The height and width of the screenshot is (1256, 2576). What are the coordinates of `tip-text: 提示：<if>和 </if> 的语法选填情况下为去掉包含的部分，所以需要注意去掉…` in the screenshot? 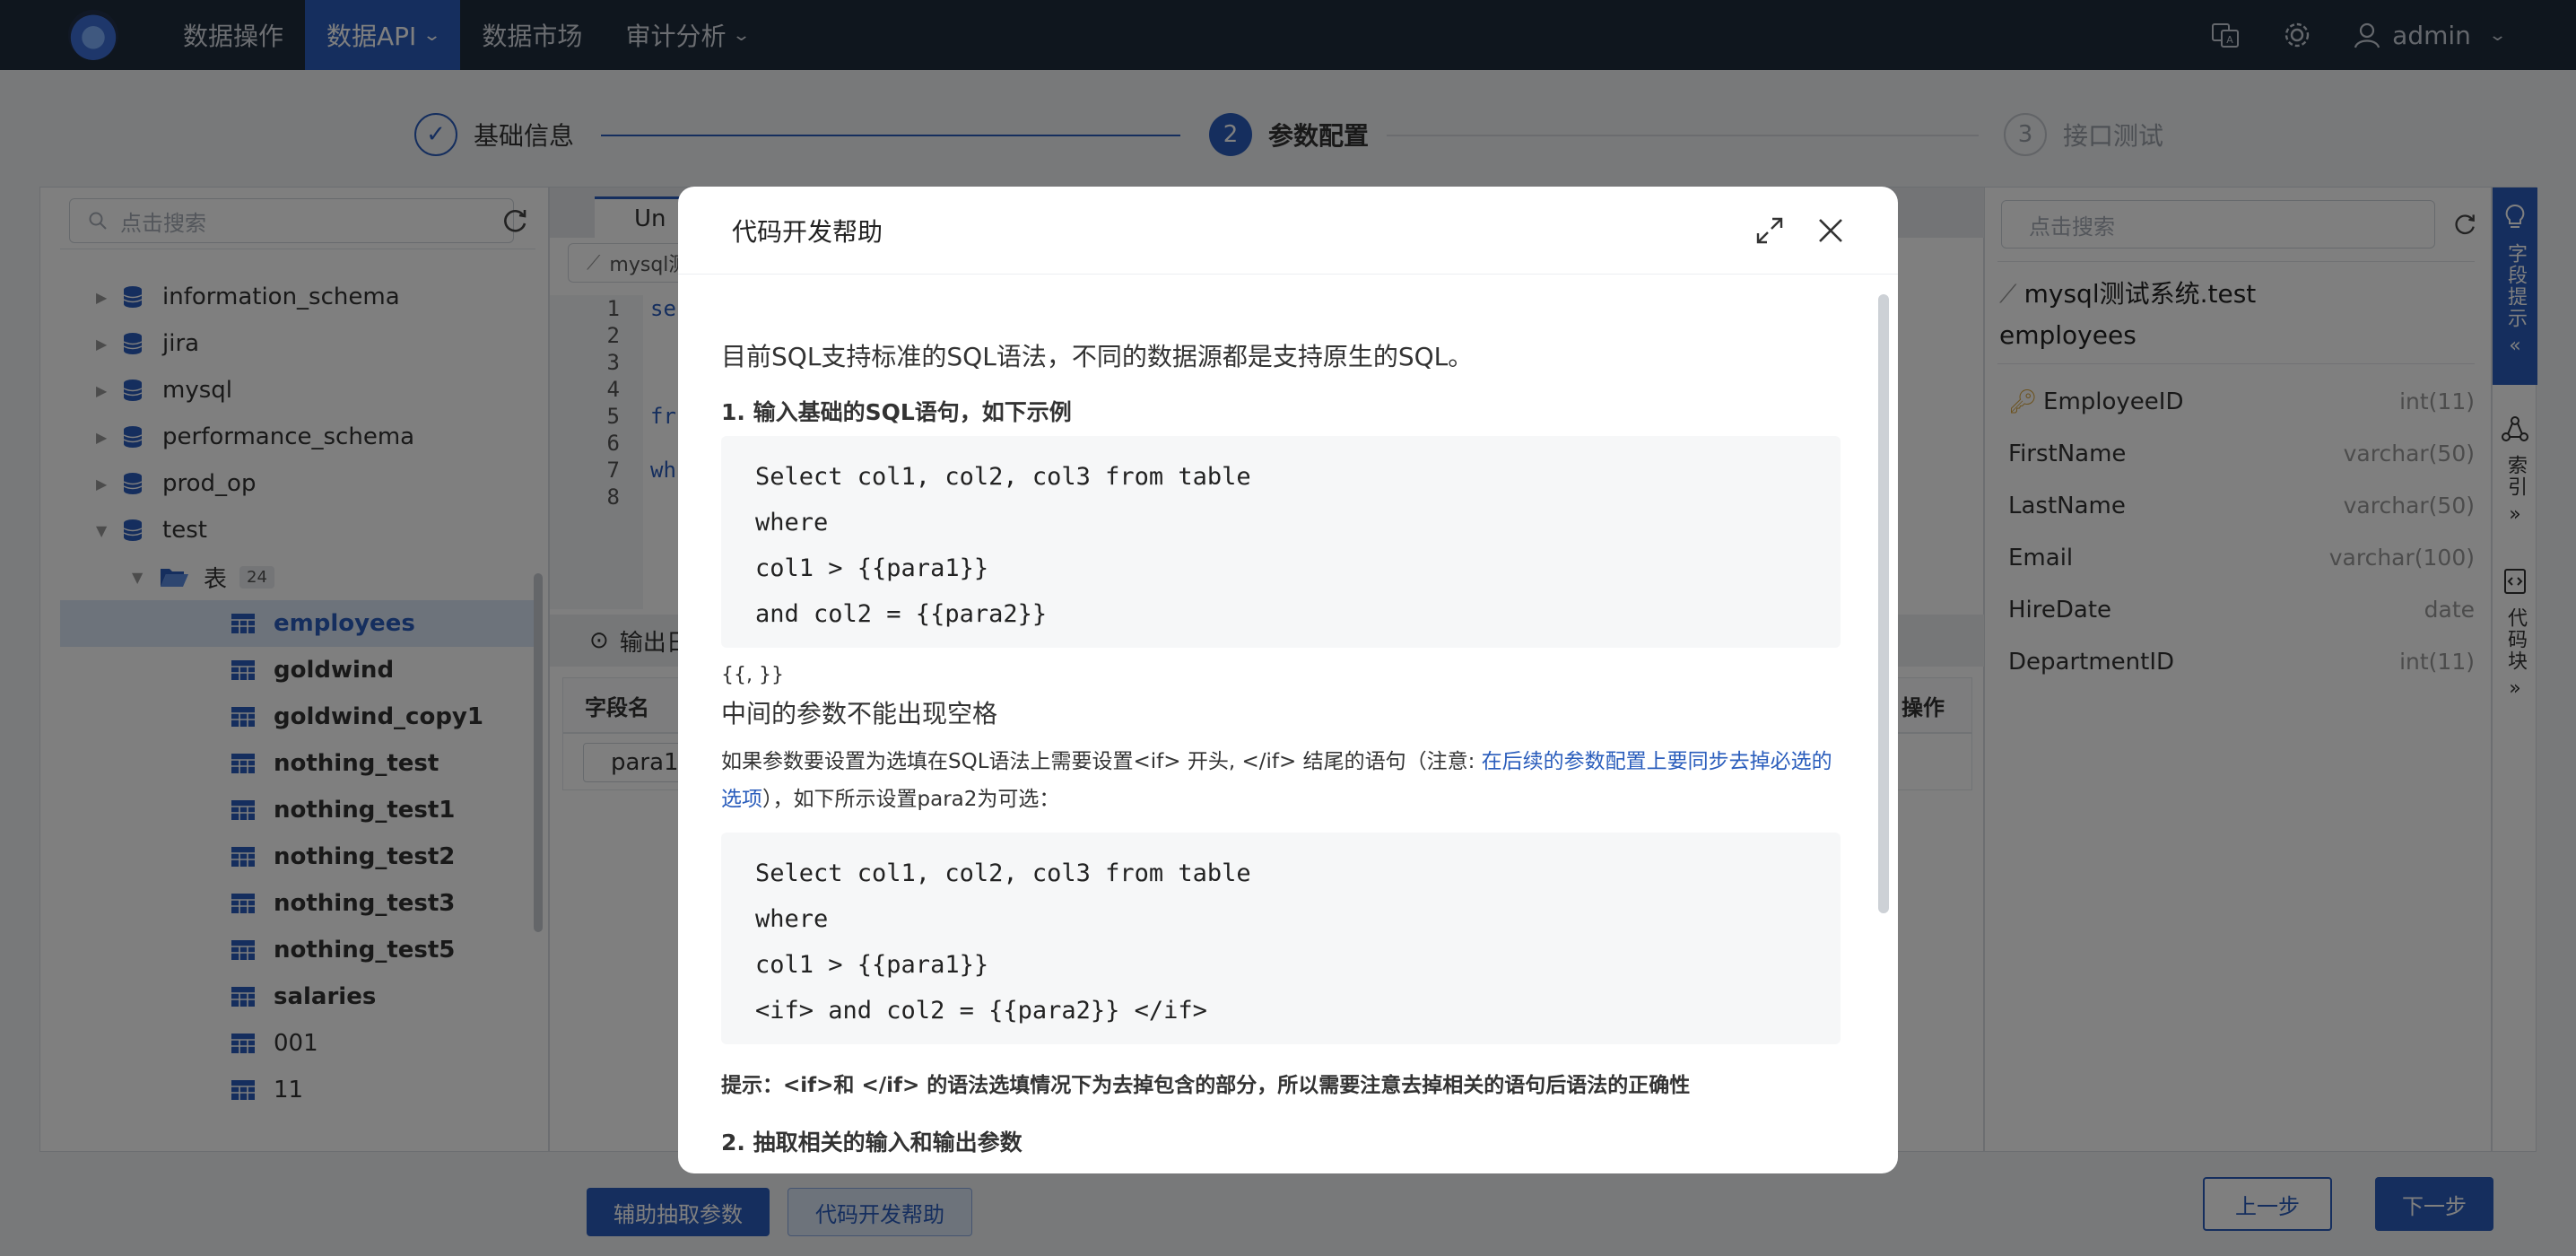 It's located at (1206, 1085).